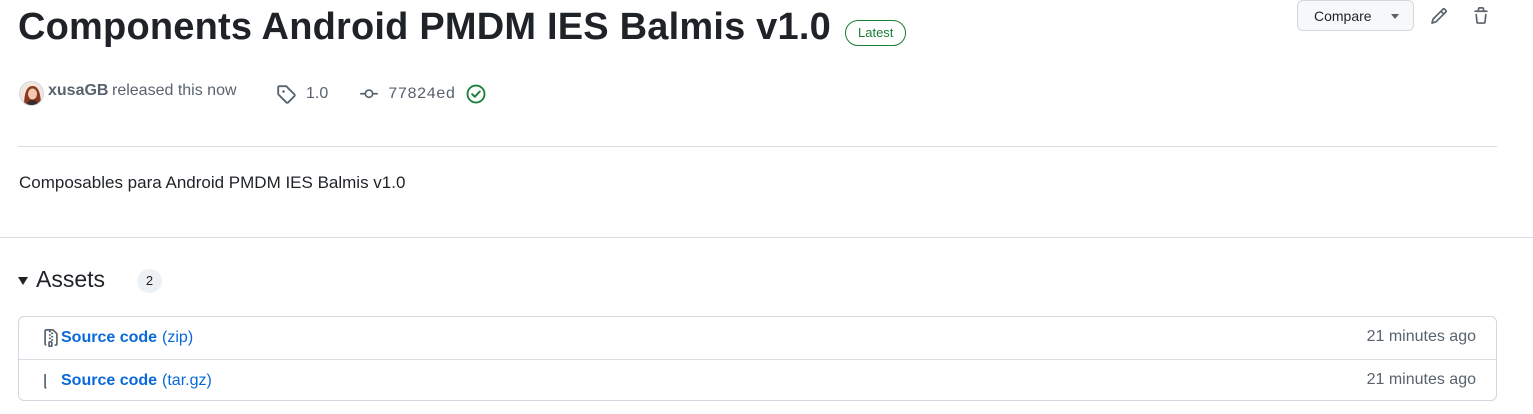  What do you see at coordinates (178, 337) in the screenshot?
I see `asset-ext: (zip)` at bounding box center [178, 337].